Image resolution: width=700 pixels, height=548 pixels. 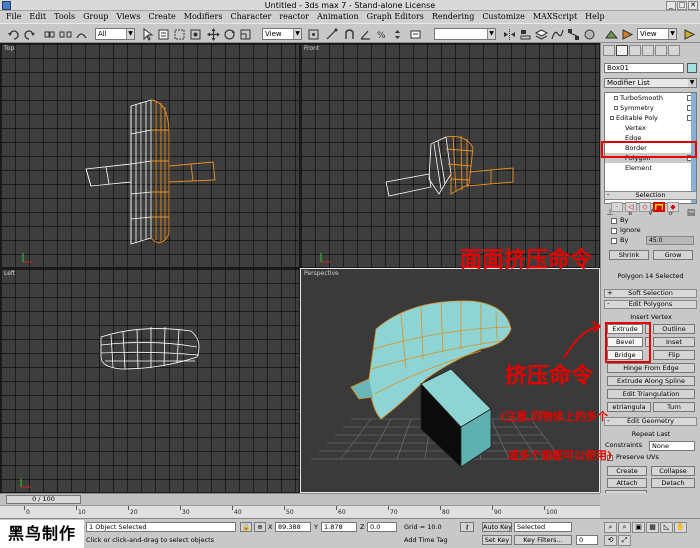 I want to click on zoom-icon: ⌕, so click(x=610, y=527).